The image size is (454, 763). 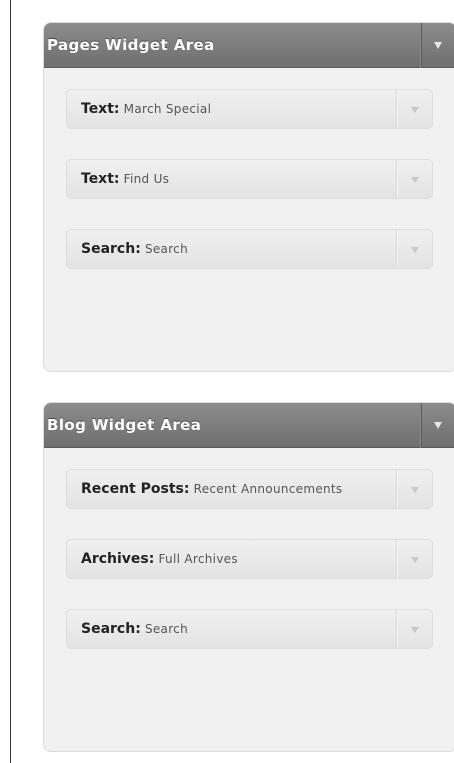 I want to click on widget-text-find-us: Text: Find Us, so click(x=249, y=179).